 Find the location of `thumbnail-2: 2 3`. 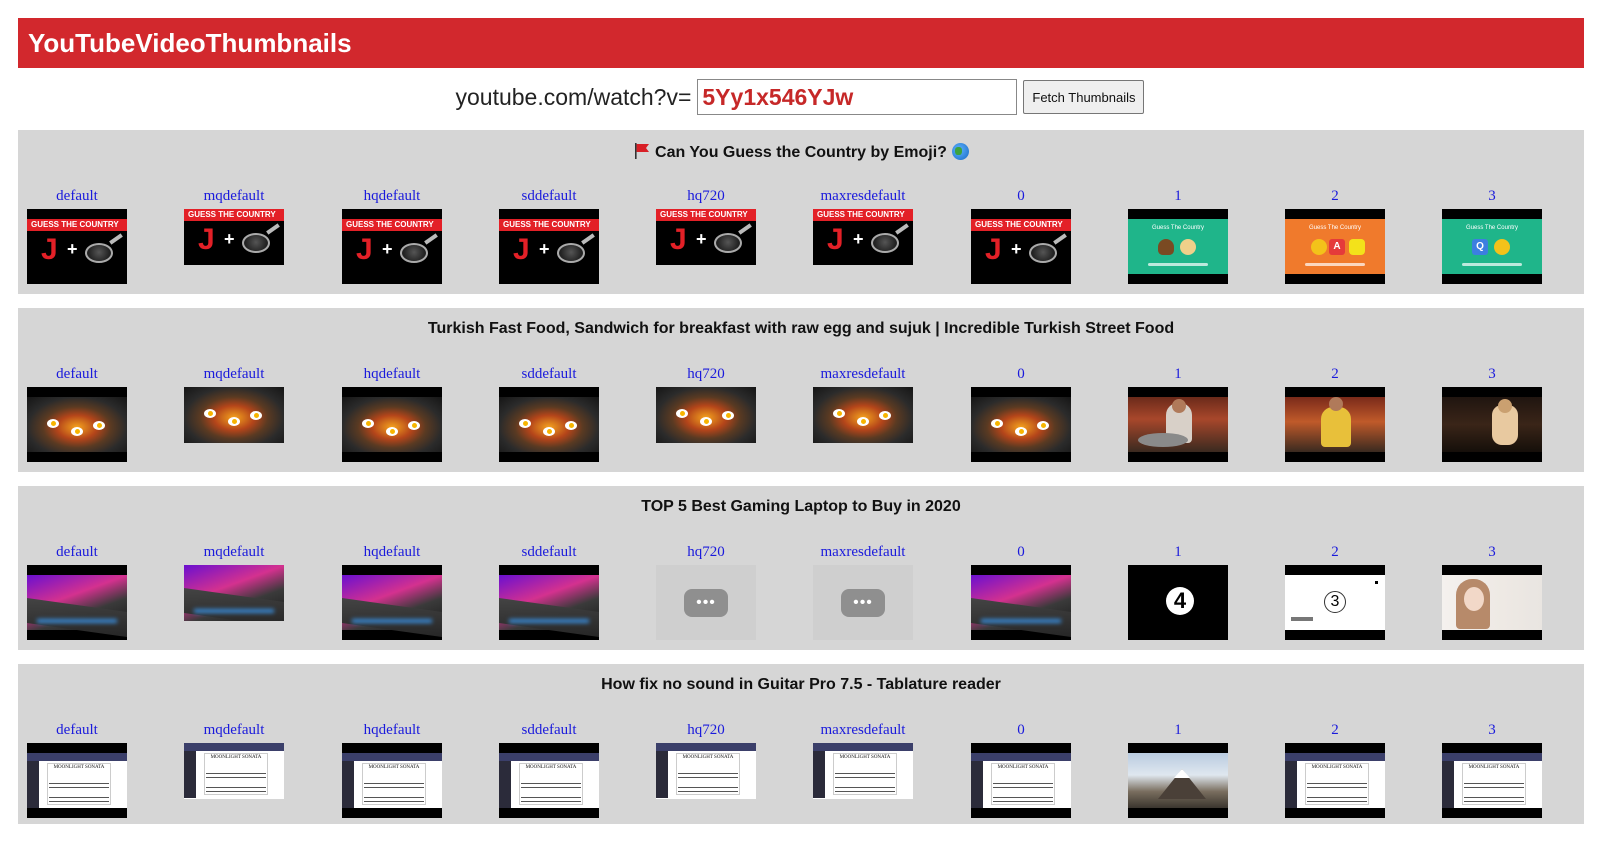

thumbnail-2: 2 3 is located at coordinates (1335, 591).